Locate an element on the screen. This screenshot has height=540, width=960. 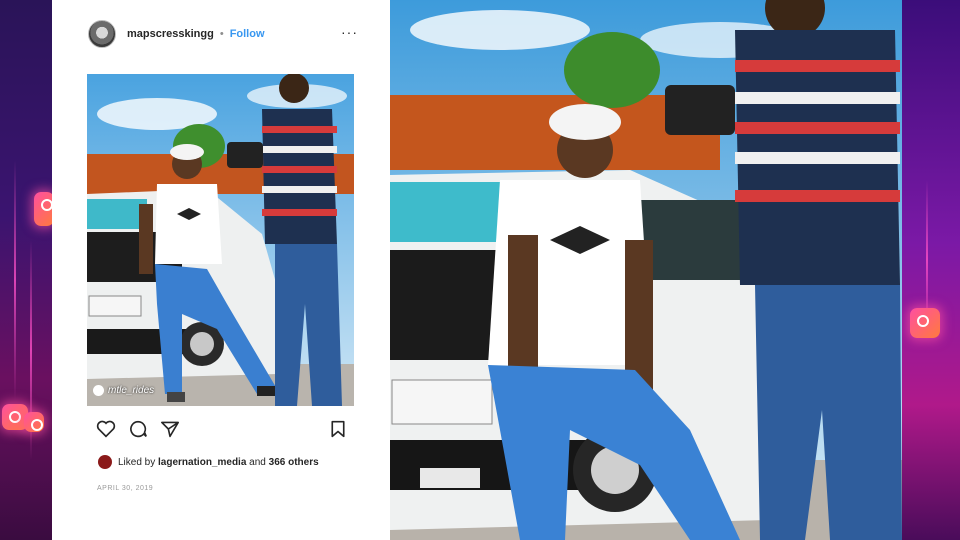
photo-watermark: mtle_rides is located at coordinates (124, 390).